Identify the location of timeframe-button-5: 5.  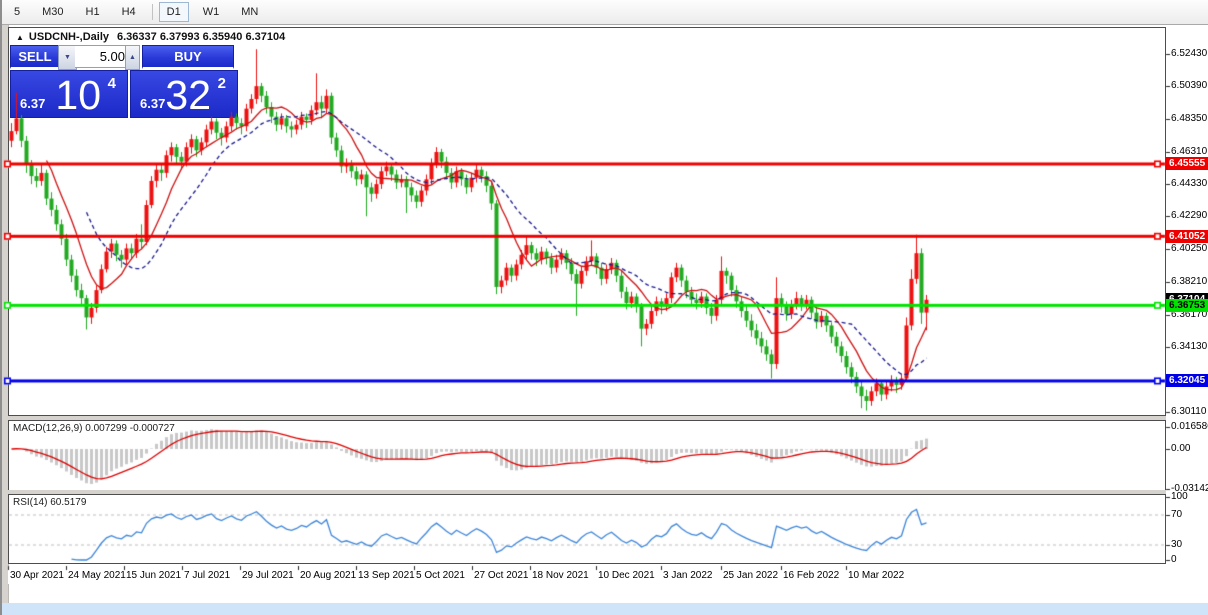
(17, 12).